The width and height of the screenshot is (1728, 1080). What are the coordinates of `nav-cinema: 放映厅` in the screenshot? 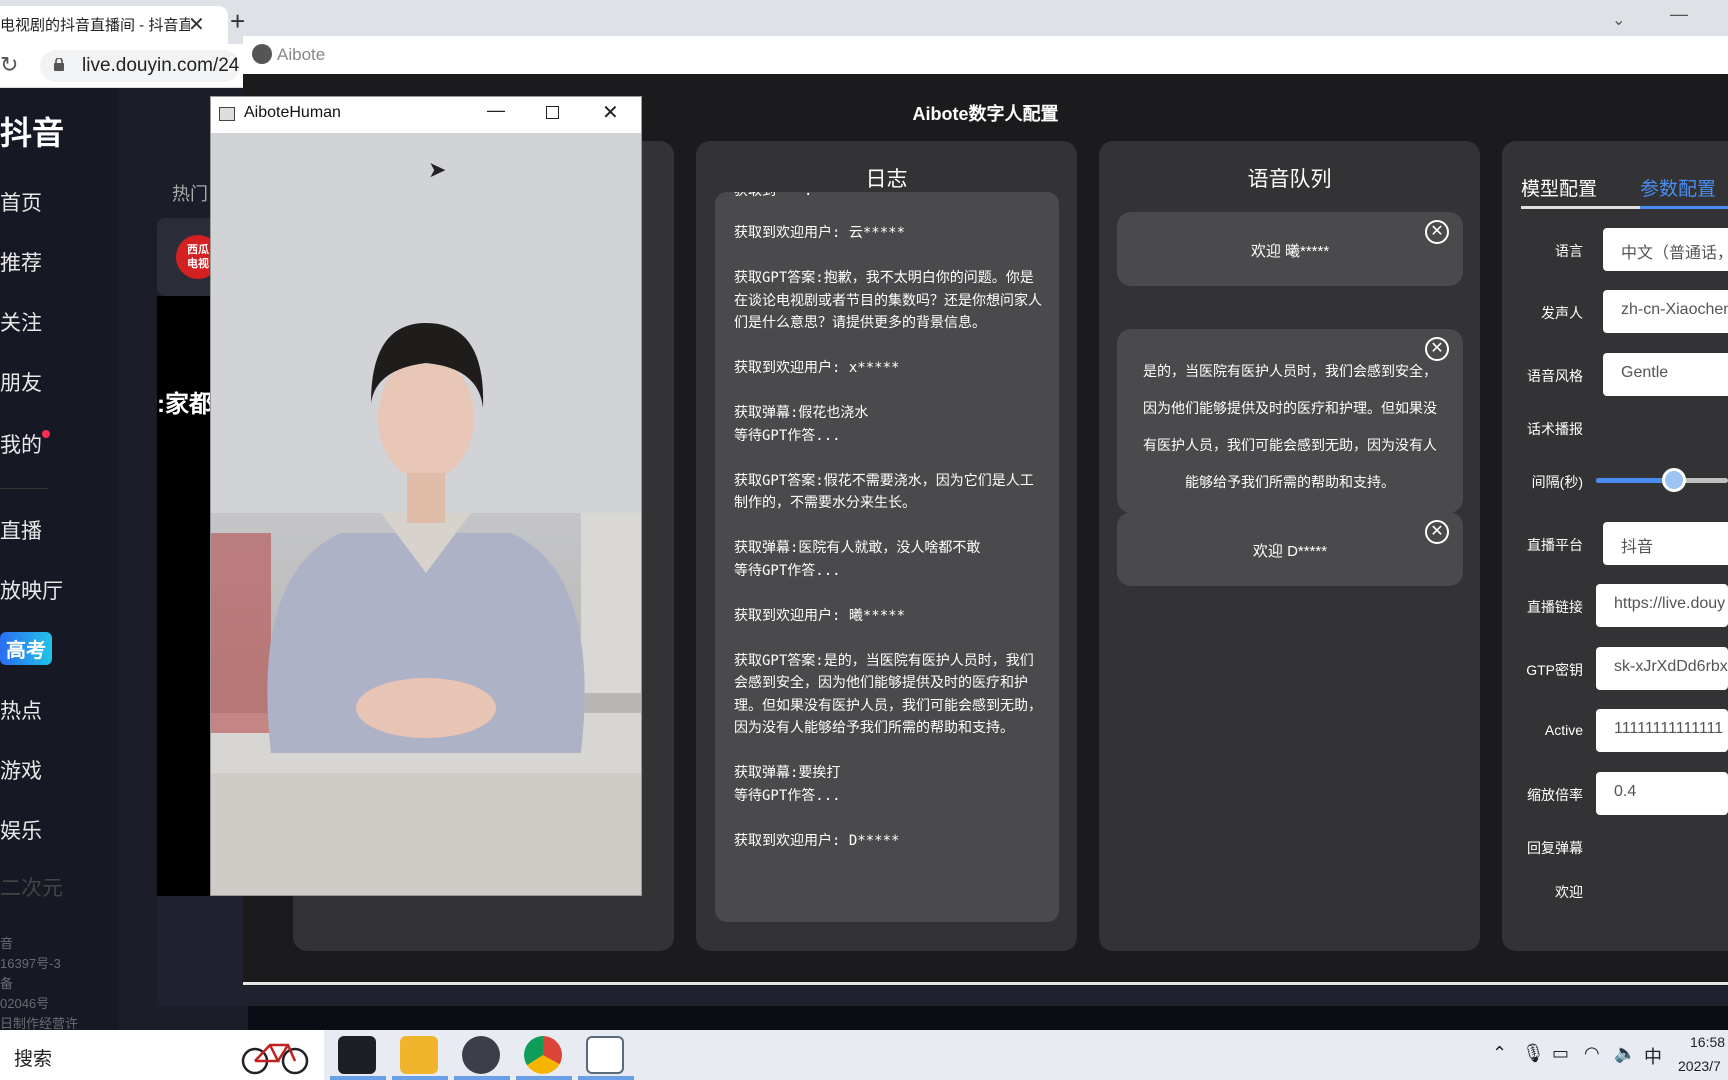 It's located at (31, 590).